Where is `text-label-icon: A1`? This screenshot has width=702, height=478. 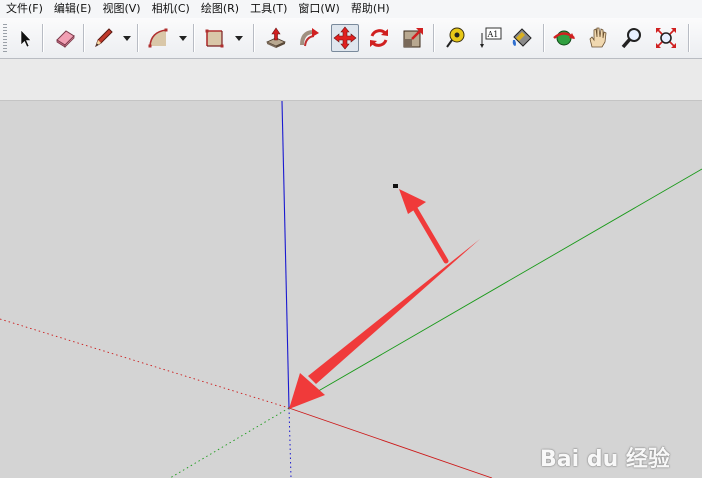 text-label-icon: A1 is located at coordinates (491, 37).